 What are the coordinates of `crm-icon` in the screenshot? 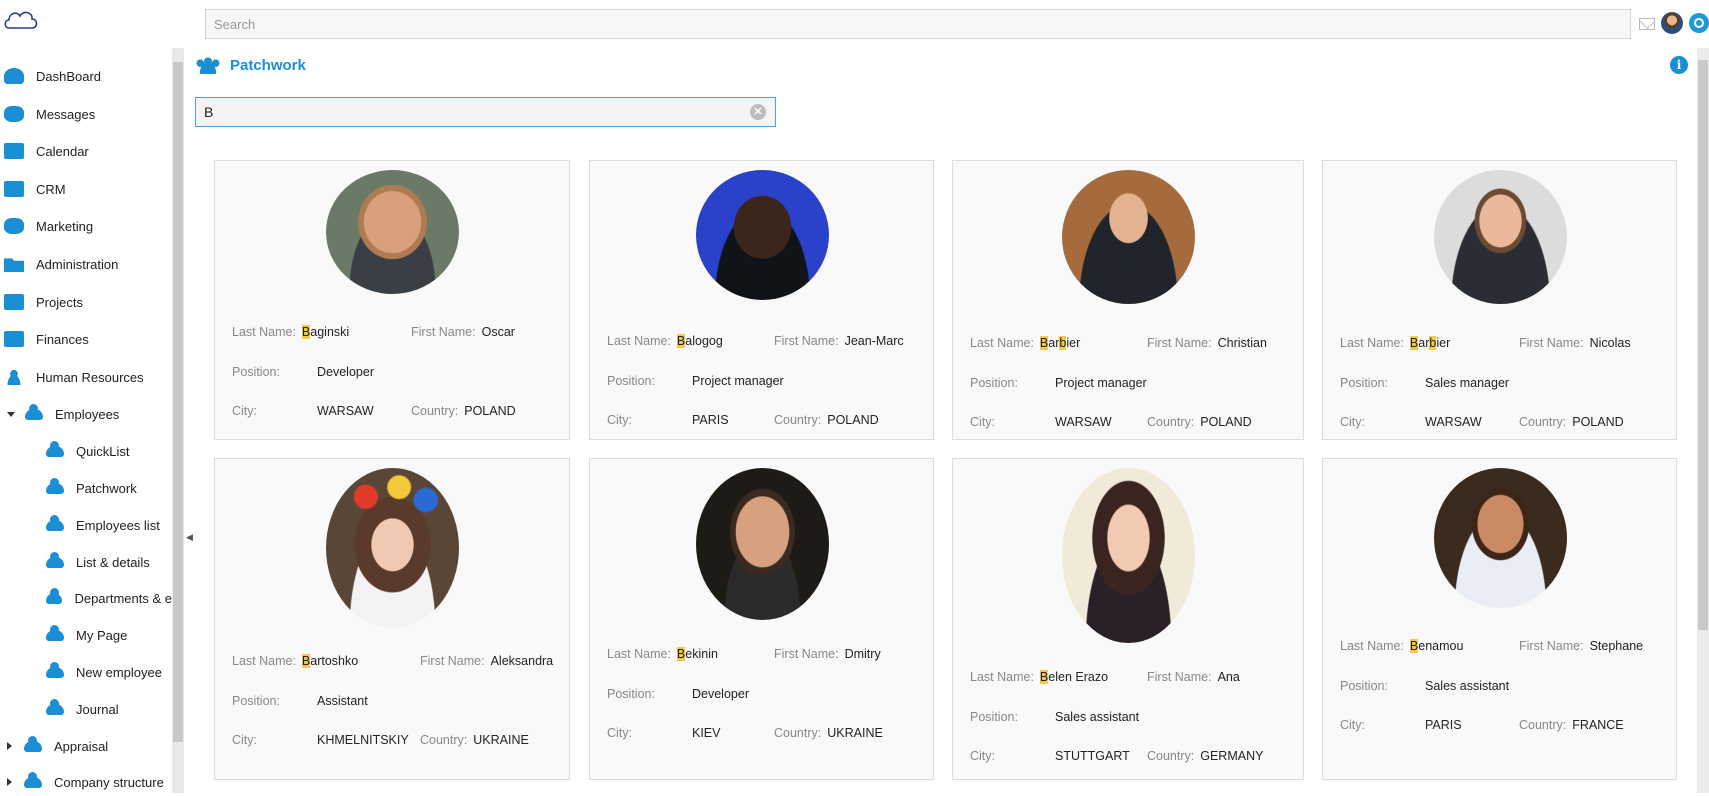 It's located at (14, 189).